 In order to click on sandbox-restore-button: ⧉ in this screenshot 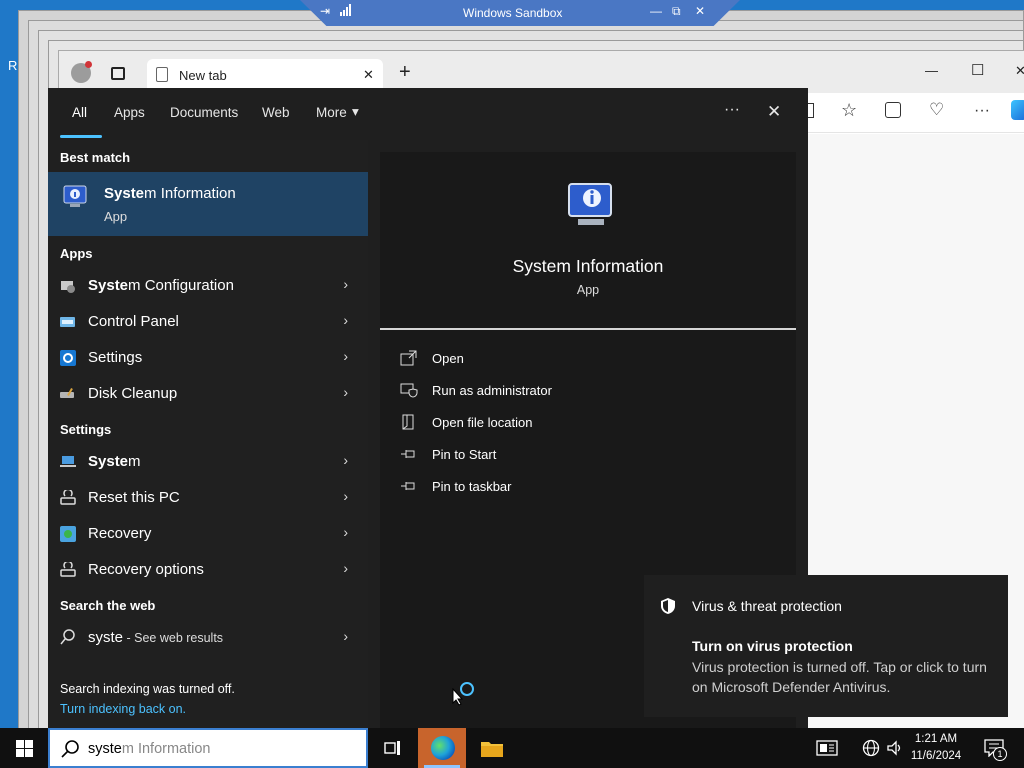, I will do `click(676, 11)`.